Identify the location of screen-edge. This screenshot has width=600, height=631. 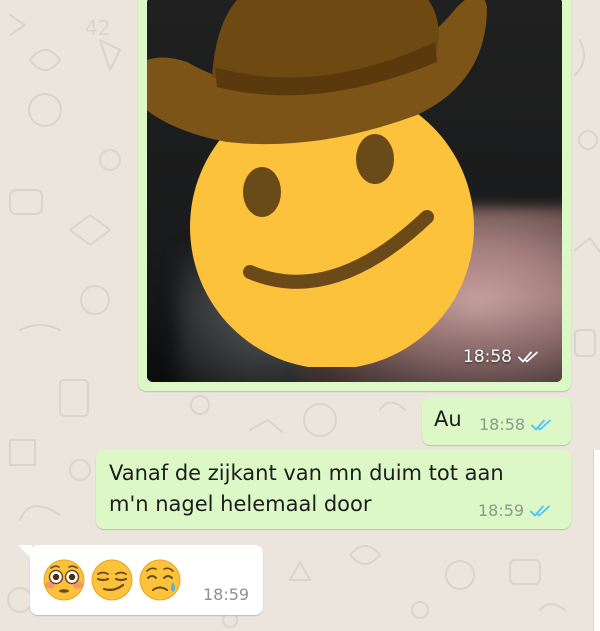
(596, 540).